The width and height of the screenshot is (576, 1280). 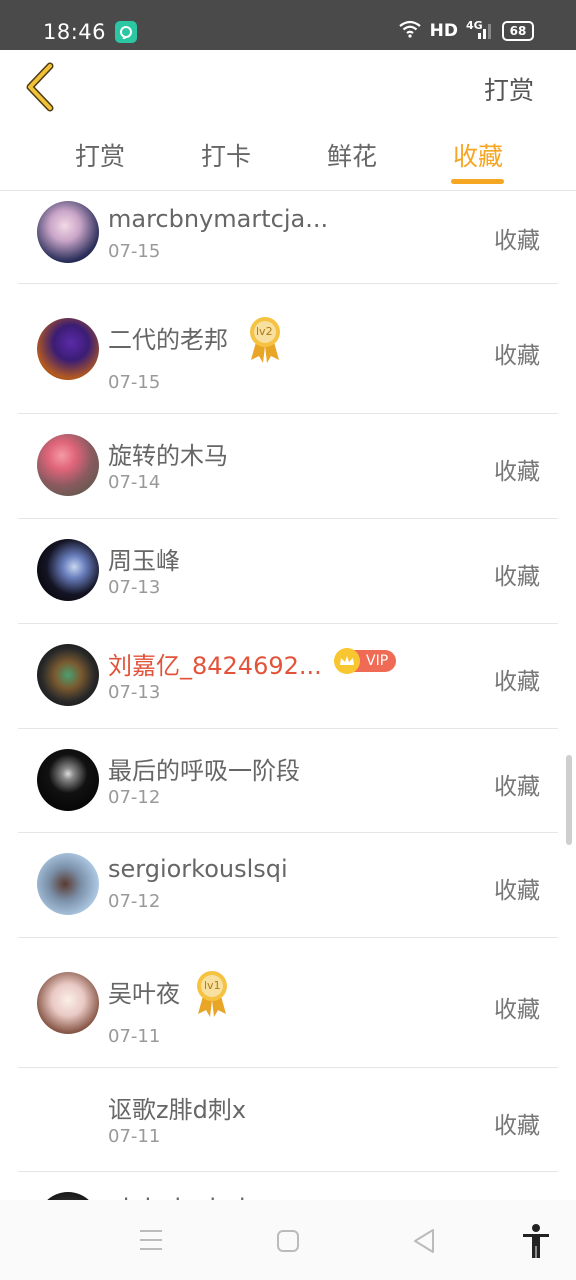 I want to click on user-name: 周玉峰, so click(x=144, y=561).